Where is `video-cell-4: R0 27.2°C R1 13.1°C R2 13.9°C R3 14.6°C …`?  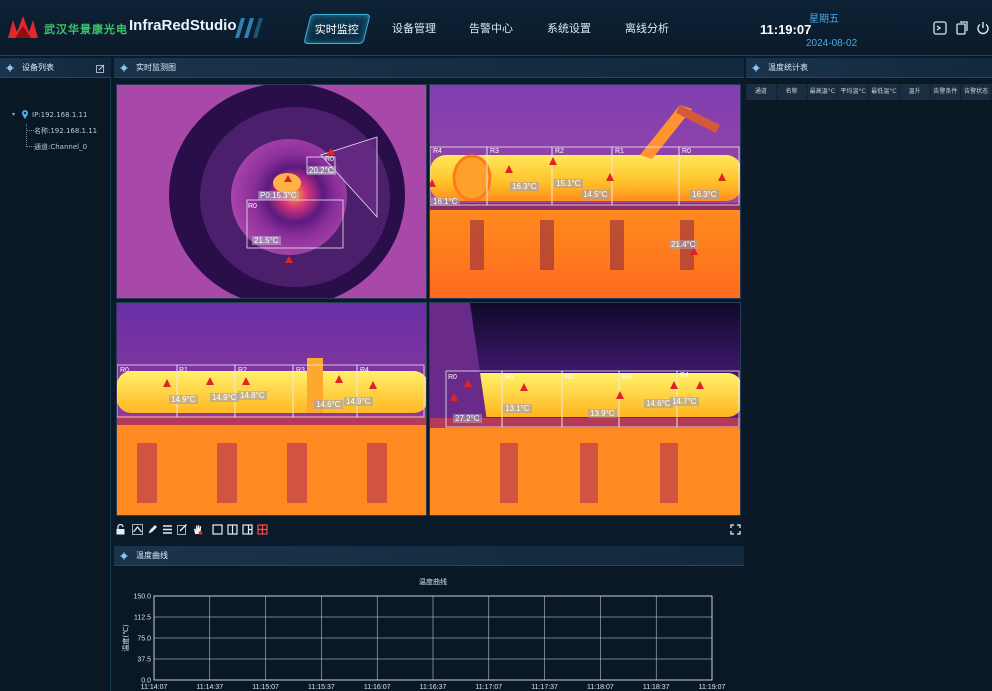
video-cell-4: R0 27.2°C R1 13.1°C R2 13.9°C R3 14.6°C … is located at coordinates (585, 409).